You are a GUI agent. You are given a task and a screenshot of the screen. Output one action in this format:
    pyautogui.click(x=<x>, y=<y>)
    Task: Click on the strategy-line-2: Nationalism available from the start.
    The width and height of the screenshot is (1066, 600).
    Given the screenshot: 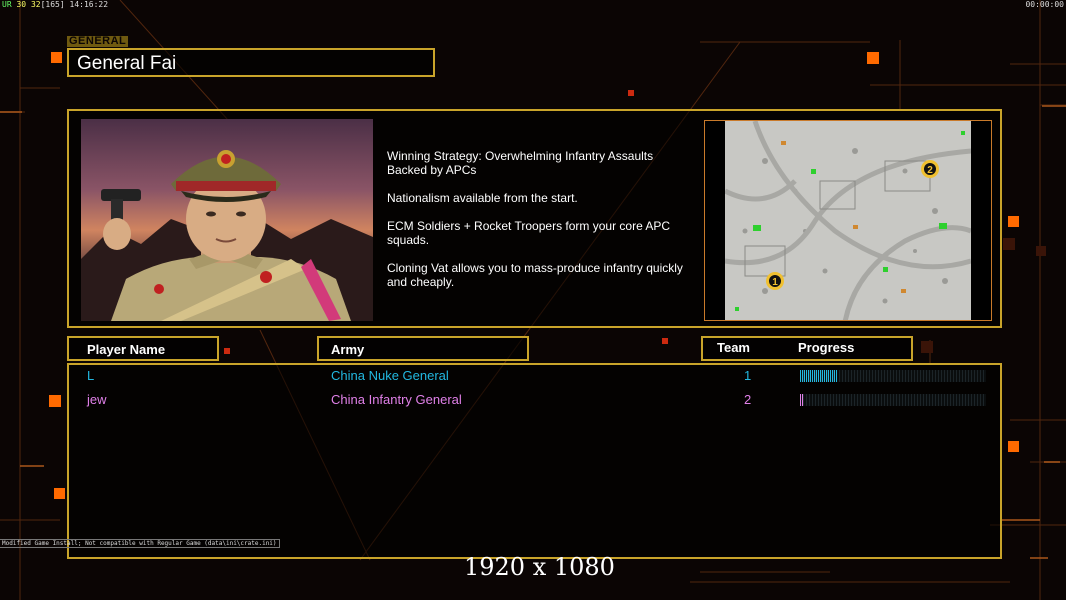 What is the action you would take?
    pyautogui.click(x=482, y=198)
    